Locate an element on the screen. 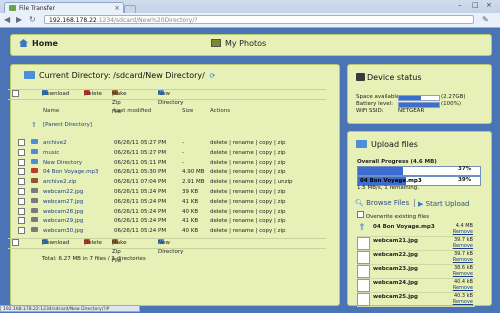 The width and height of the screenshot is (500, 313). start-upload-button: ▶ Start Upload is located at coordinates (441, 203).